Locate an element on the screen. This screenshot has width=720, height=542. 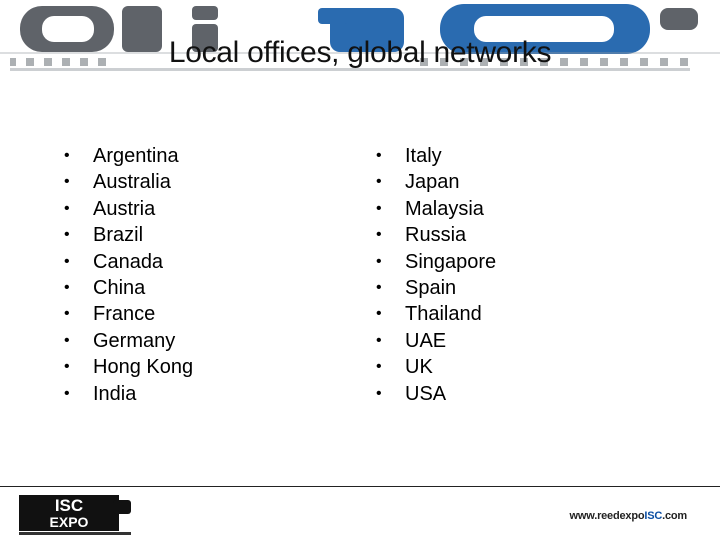
footer-divider is located at coordinates (360, 486).